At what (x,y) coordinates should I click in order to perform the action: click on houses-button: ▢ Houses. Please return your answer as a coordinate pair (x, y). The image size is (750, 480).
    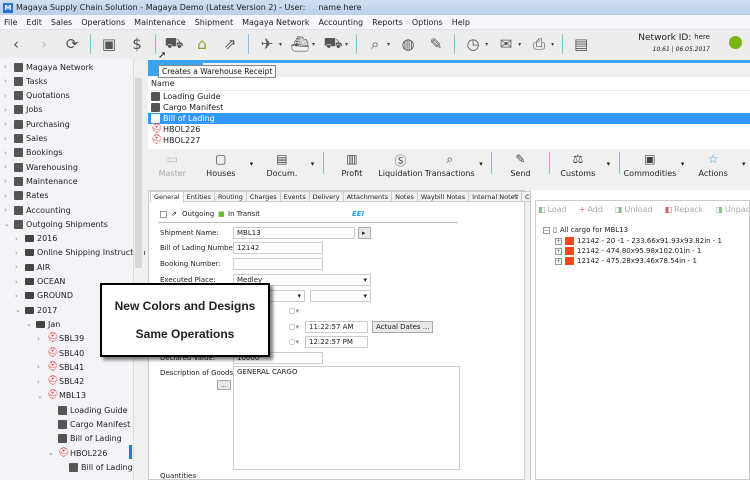
    Looking at the image, I should click on (221, 165).